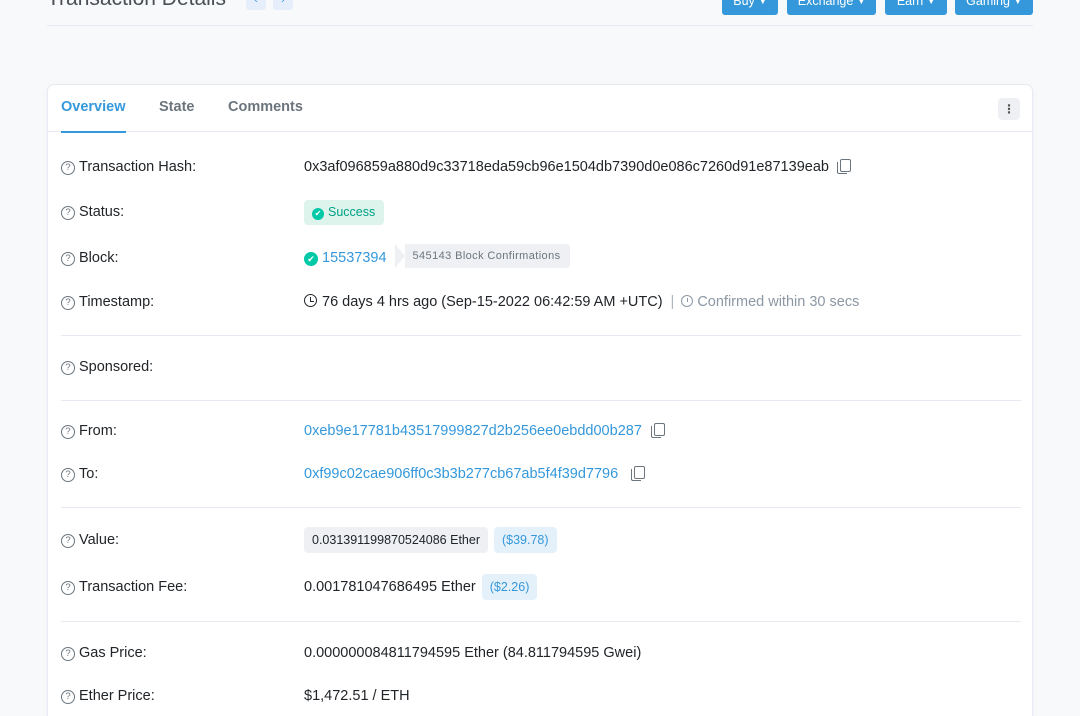 The width and height of the screenshot is (1080, 716). I want to click on transaction-hash-label: ? Transaction Hash:, so click(128, 167).